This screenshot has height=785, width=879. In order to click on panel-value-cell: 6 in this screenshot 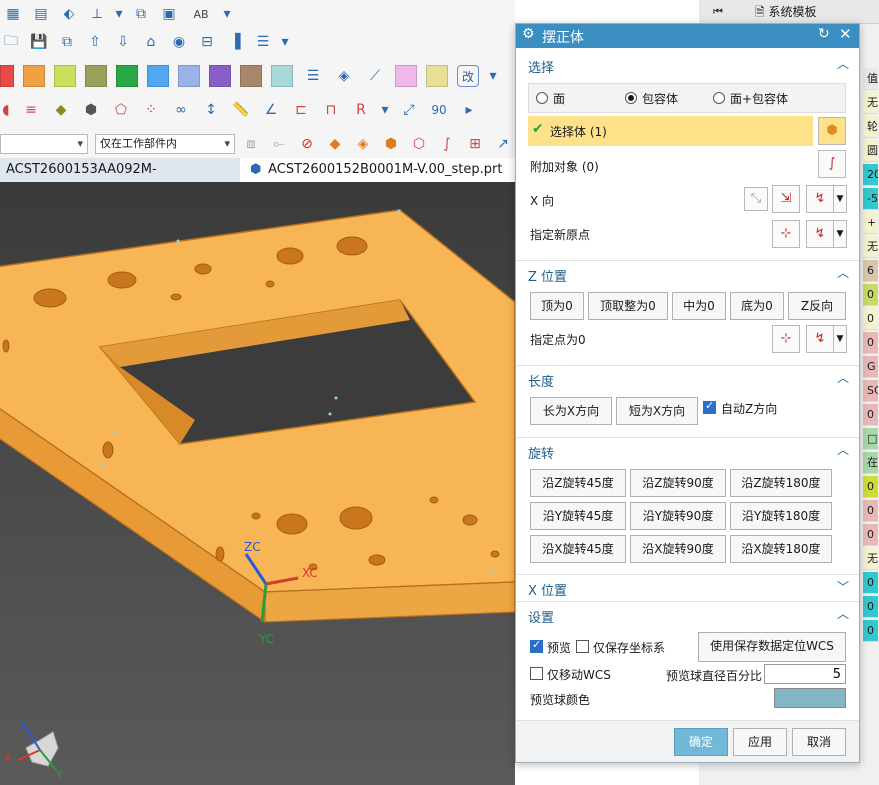, I will do `click(870, 271)`.